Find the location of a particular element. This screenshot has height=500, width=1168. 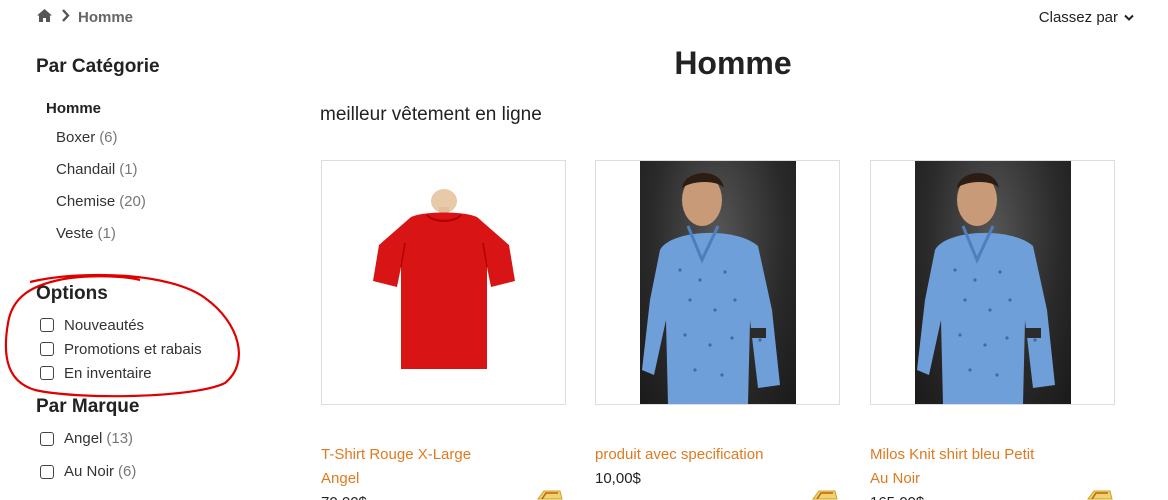

home-icon is located at coordinates (44, 17).